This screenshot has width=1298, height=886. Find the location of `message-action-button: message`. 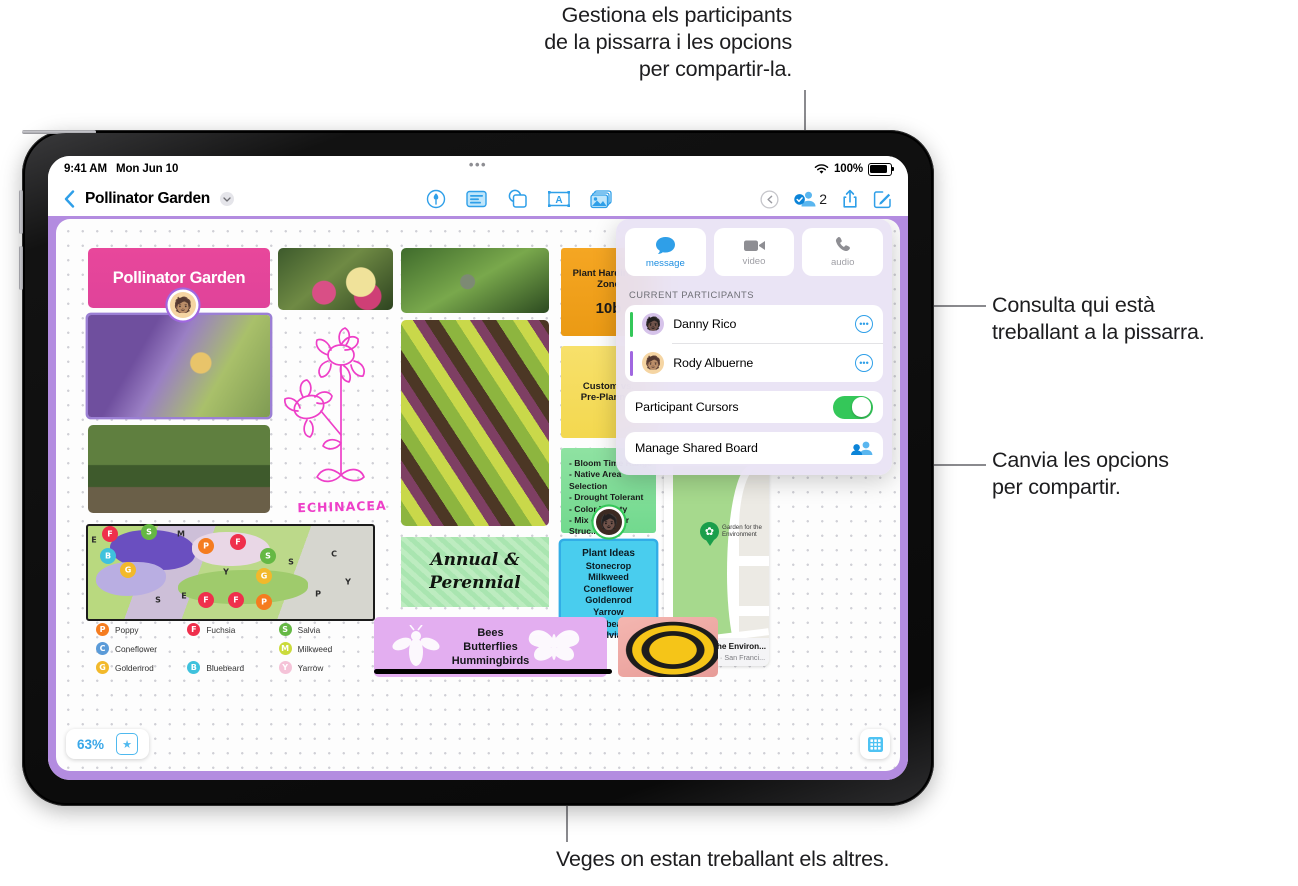

message-action-button: message is located at coordinates (665, 252).